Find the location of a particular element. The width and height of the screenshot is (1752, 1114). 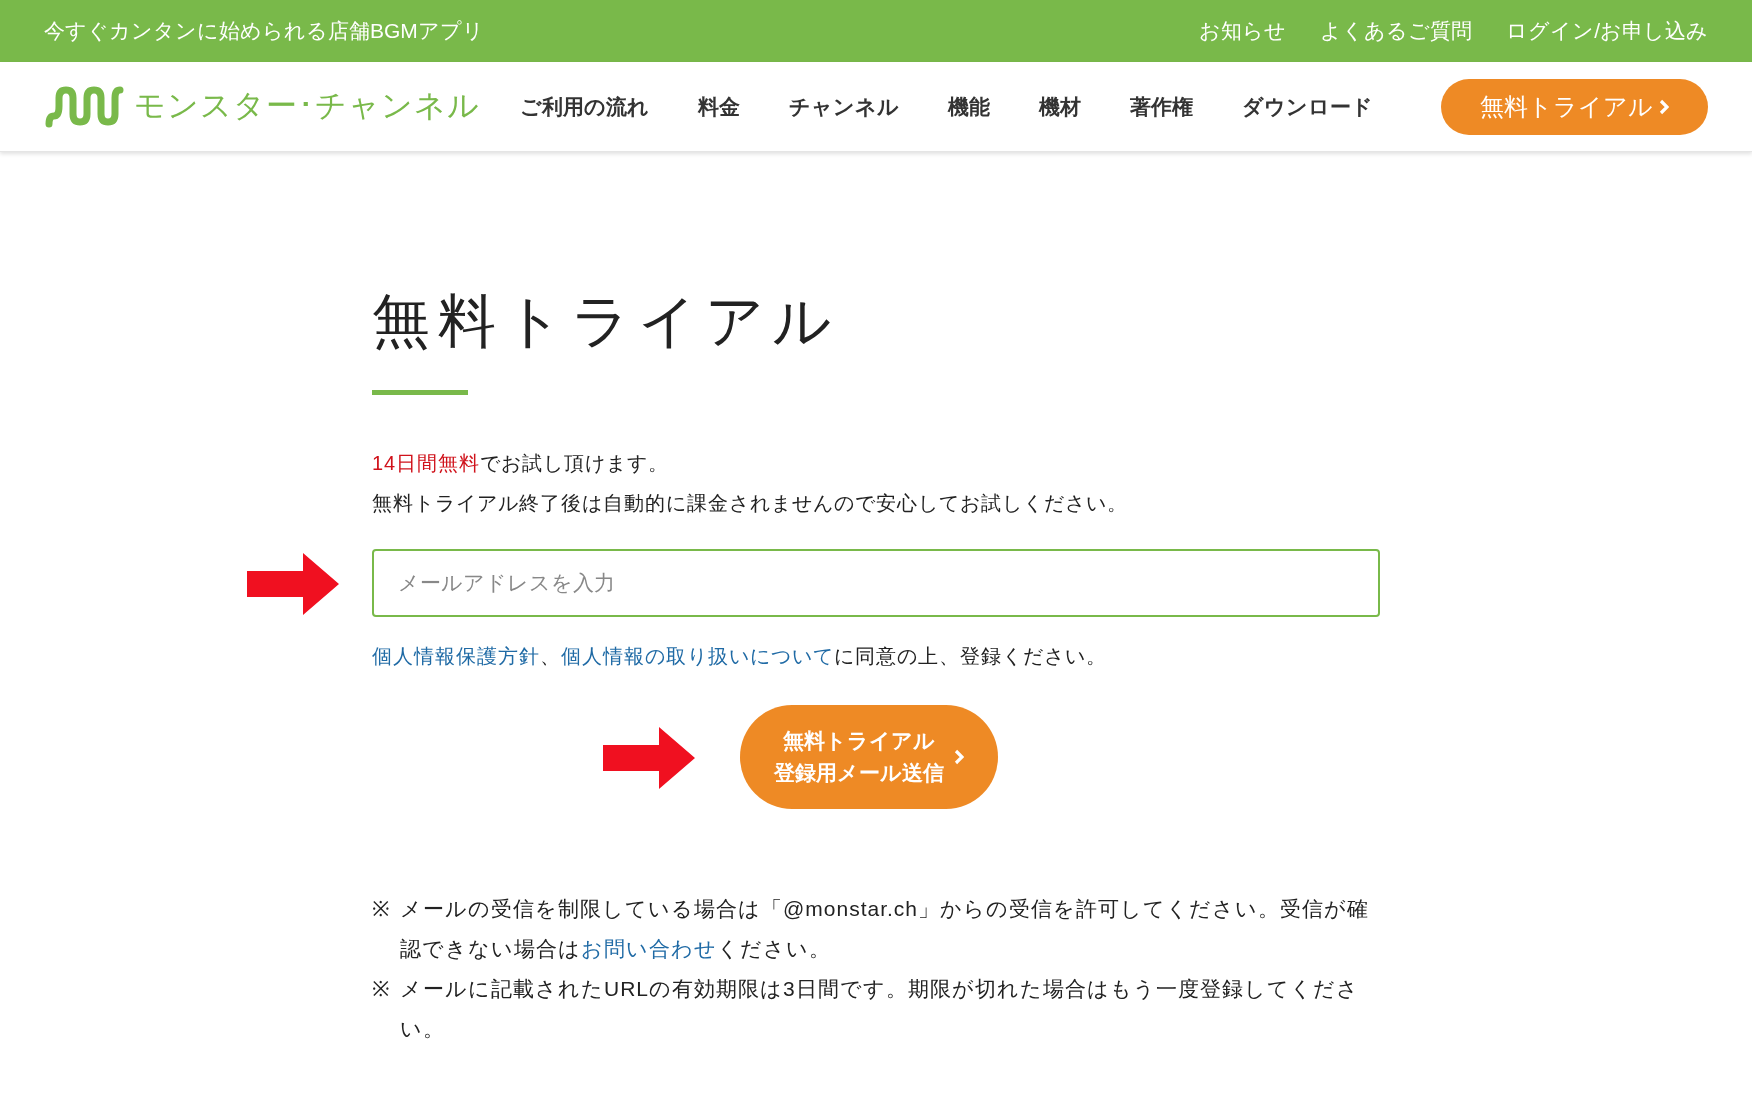

email-field: メールアドレスを入力 is located at coordinates (876, 583).